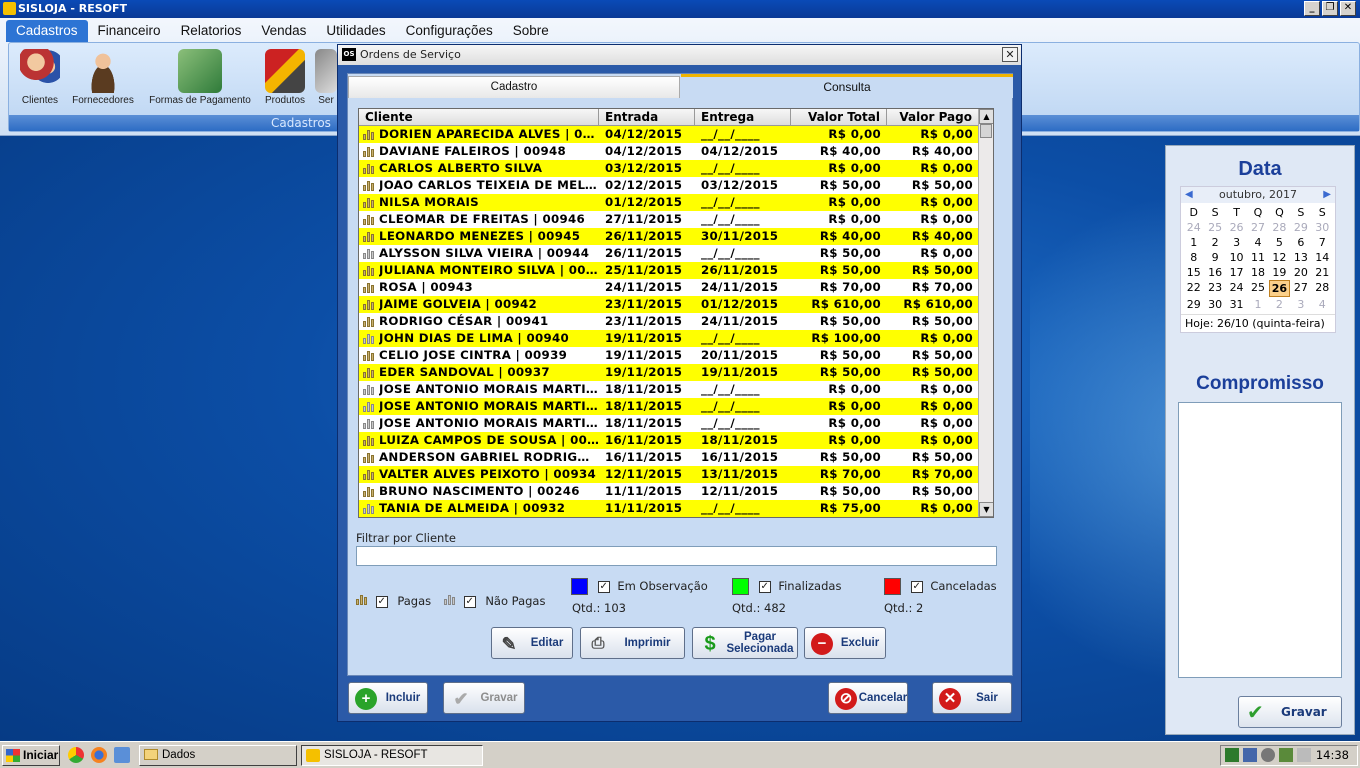 The height and width of the screenshot is (768, 1360). I want to click on calendar-day: 23, so click(1214, 288).